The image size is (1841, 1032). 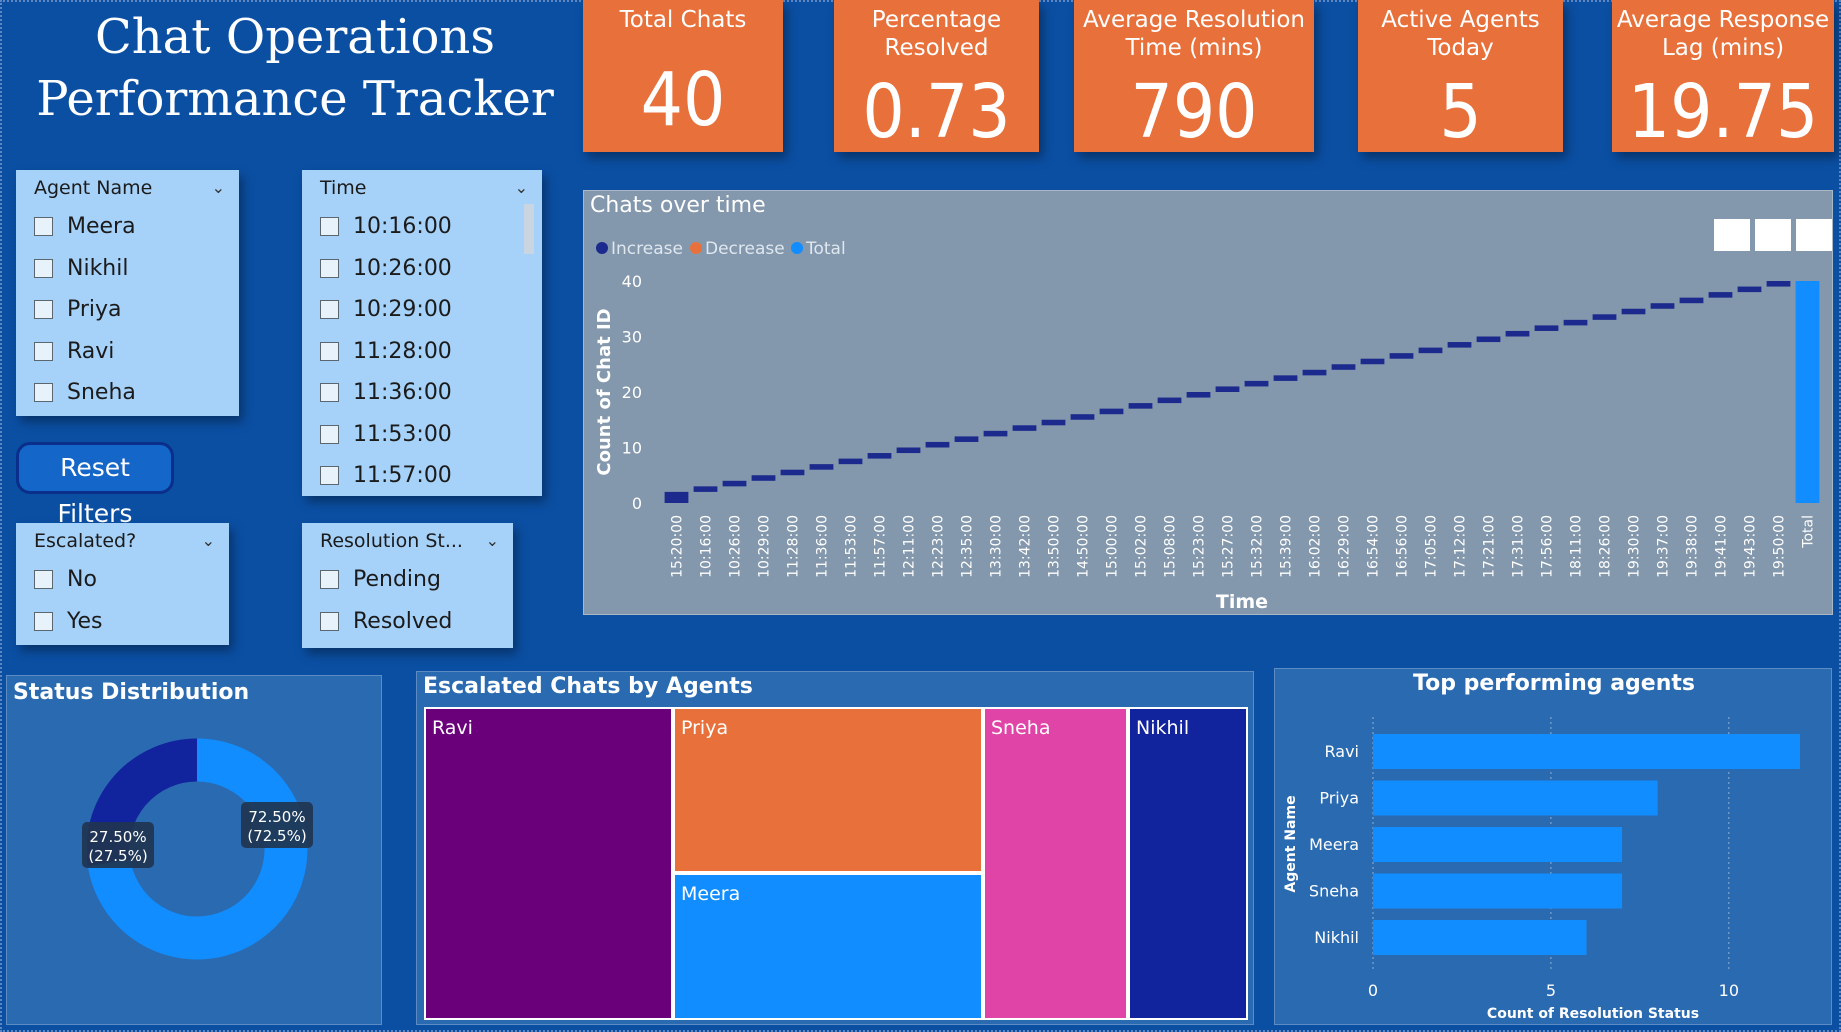 What do you see at coordinates (1551, 990) in the screenshot?
I see `x-tick-label: 5` at bounding box center [1551, 990].